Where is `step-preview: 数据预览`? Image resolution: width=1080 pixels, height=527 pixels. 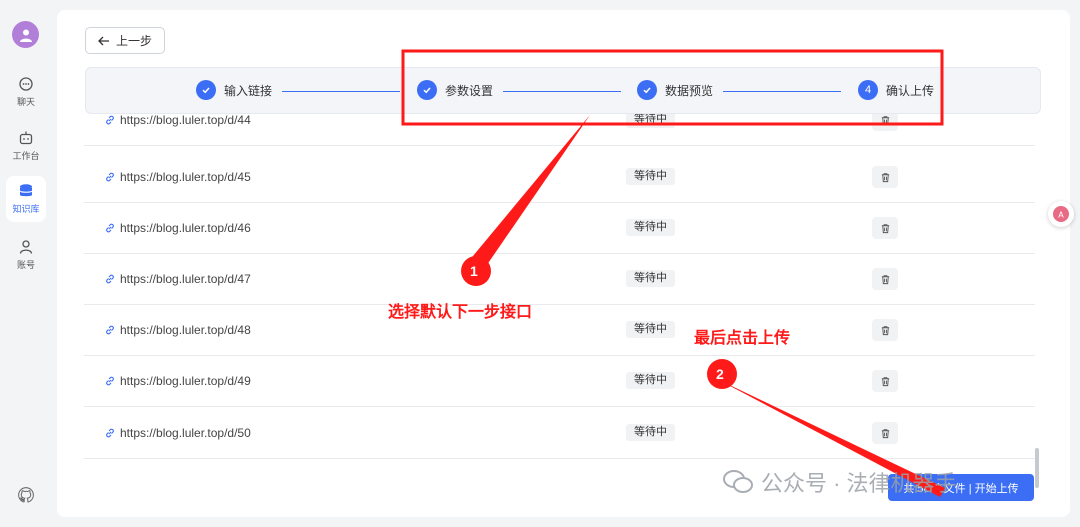 step-preview: 数据预览 is located at coordinates (675, 90).